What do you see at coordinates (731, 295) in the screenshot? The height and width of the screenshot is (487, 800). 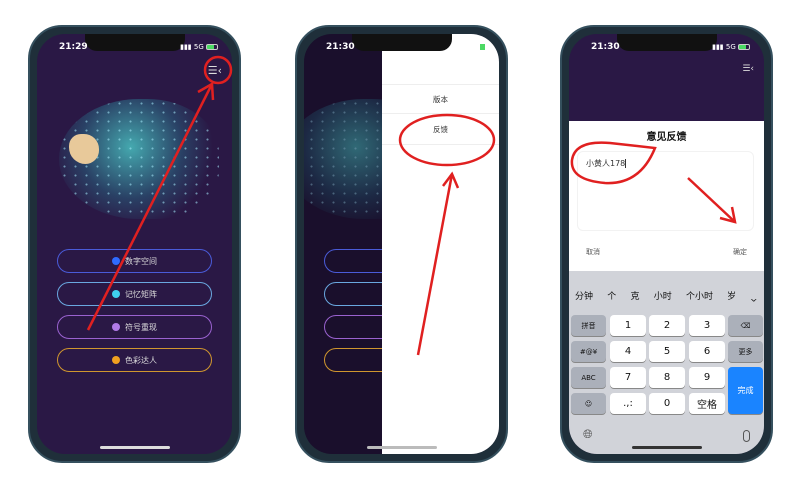 I see `candidate: 岁` at bounding box center [731, 295].